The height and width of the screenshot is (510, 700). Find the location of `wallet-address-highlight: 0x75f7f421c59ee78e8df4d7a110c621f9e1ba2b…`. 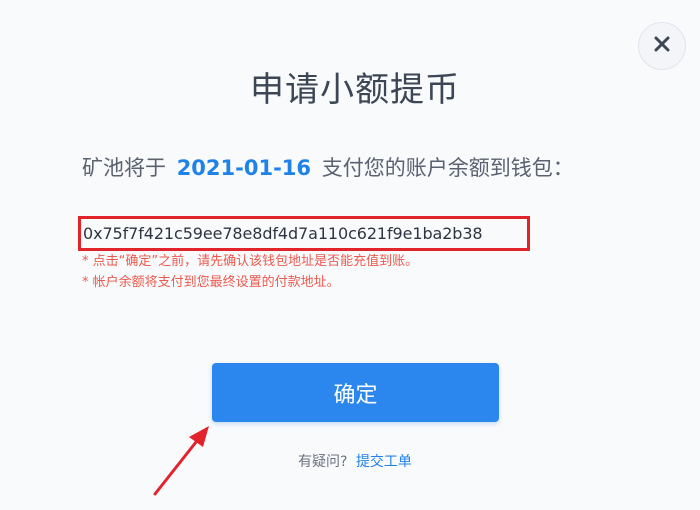

wallet-address-highlight: 0x75f7f421c59ee78e8df4d7a110c621f9e1ba2b… is located at coordinates (304, 233).